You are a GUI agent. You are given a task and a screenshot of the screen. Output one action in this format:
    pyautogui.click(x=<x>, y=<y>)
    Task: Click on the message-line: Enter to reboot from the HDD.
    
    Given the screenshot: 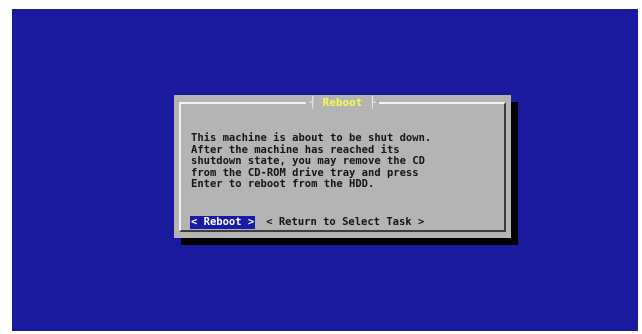 What is the action you would take?
    pyautogui.click(x=283, y=184)
    